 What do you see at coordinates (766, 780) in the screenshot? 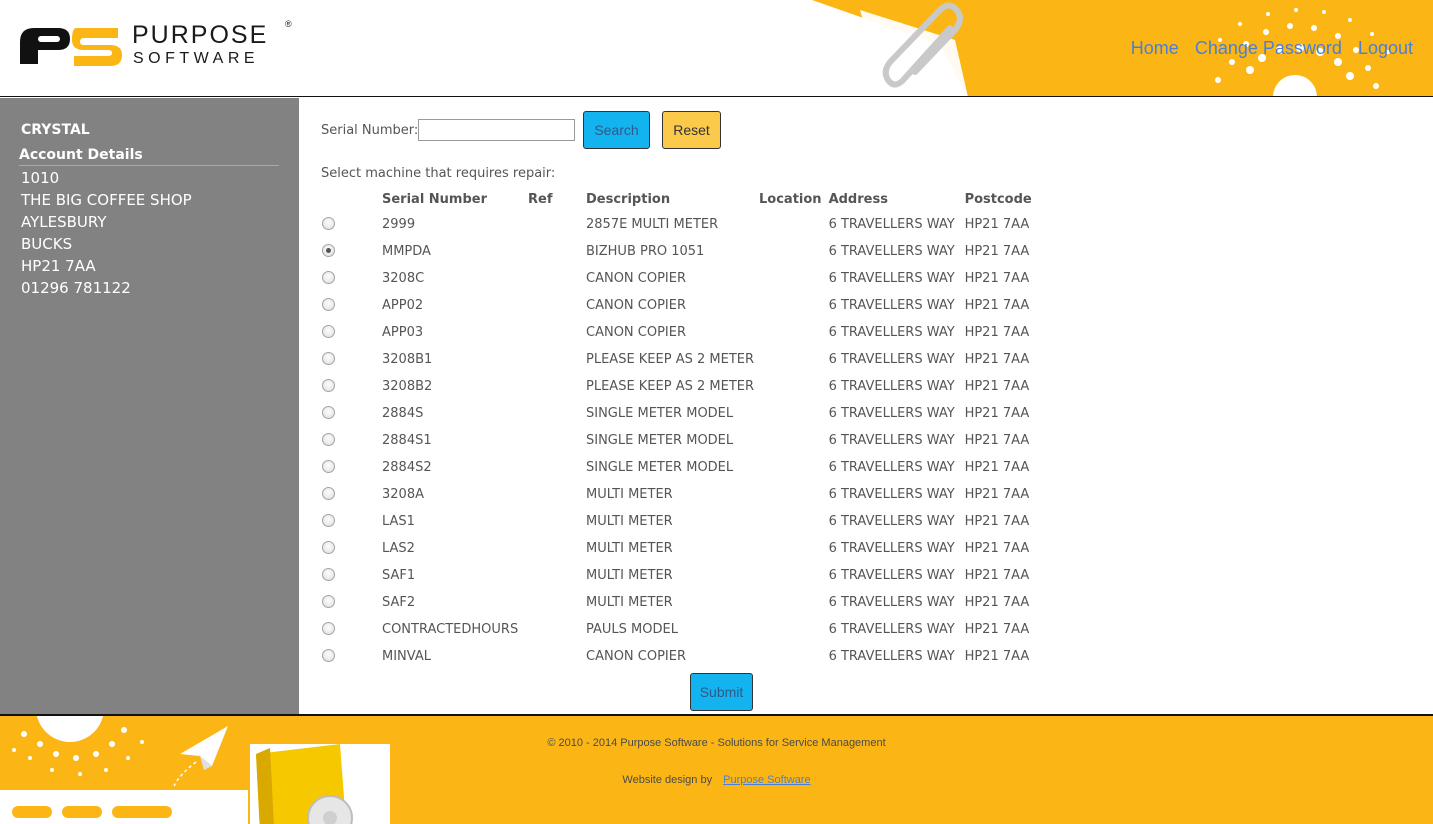
I see `design-credit-link: Purpose Software` at bounding box center [766, 780].